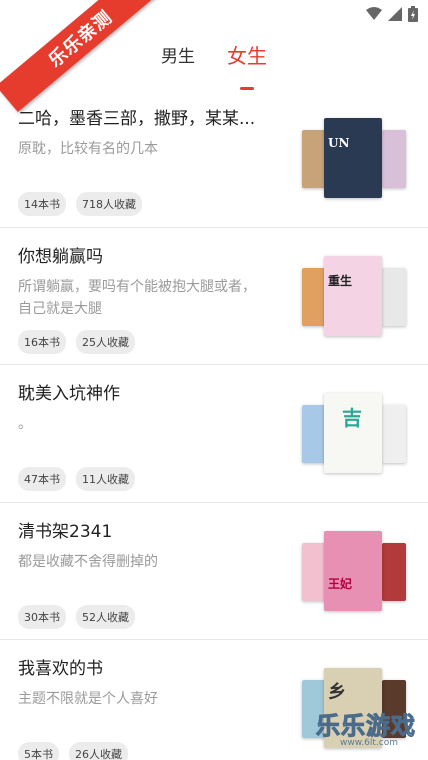  Describe the element at coordinates (369, 743) in the screenshot. I see `watermark-url: www.6lt.com` at that location.